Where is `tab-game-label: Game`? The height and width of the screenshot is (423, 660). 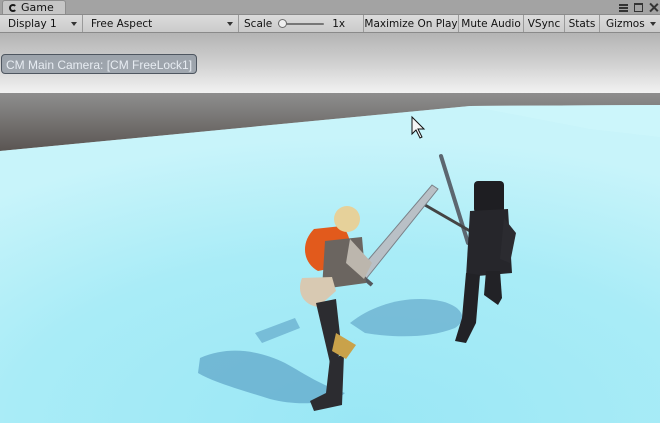 tab-game-label: Game is located at coordinates (37, 7).